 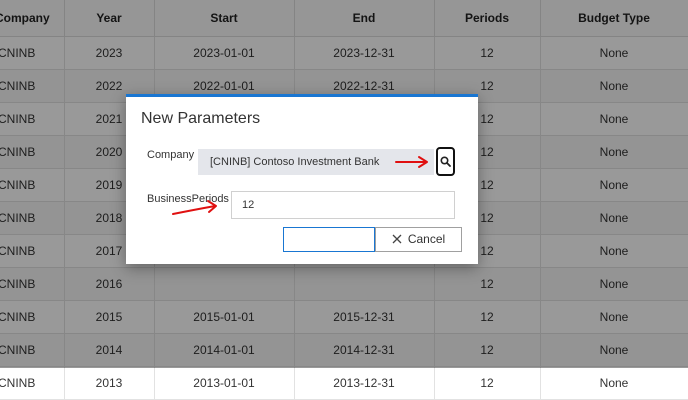 I want to click on cancel-button: Cancel, so click(x=418, y=239).